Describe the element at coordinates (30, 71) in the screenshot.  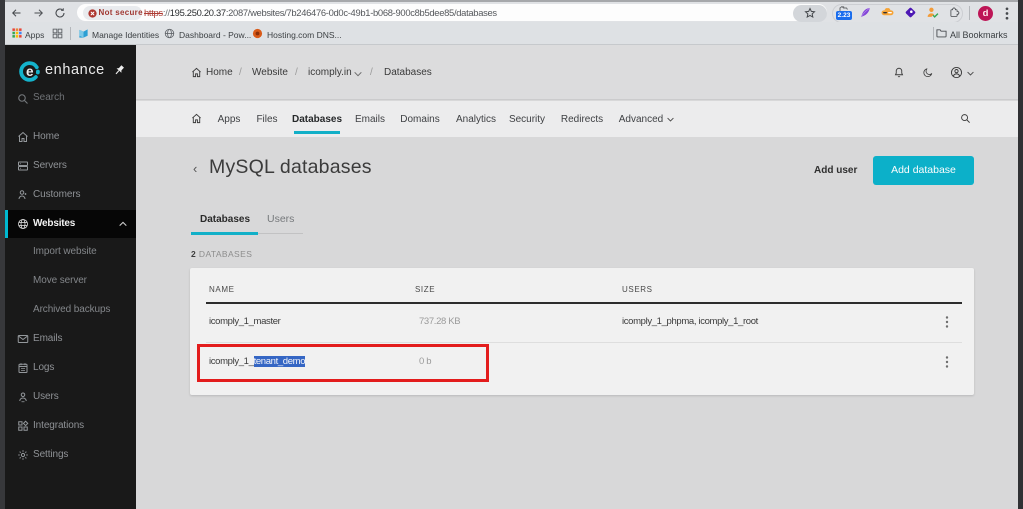
I see `svg-text: e` at that location.